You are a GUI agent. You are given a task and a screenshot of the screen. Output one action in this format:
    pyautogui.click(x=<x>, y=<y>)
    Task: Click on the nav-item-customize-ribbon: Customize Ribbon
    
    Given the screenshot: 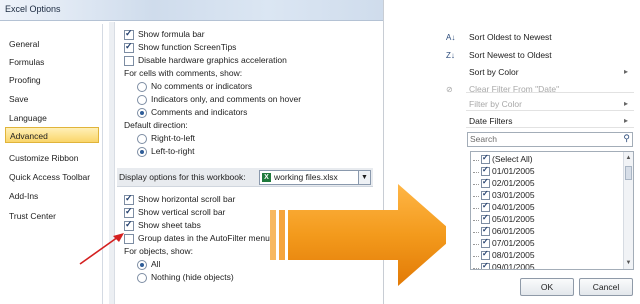 What is the action you would take?
    pyautogui.click(x=52, y=158)
    